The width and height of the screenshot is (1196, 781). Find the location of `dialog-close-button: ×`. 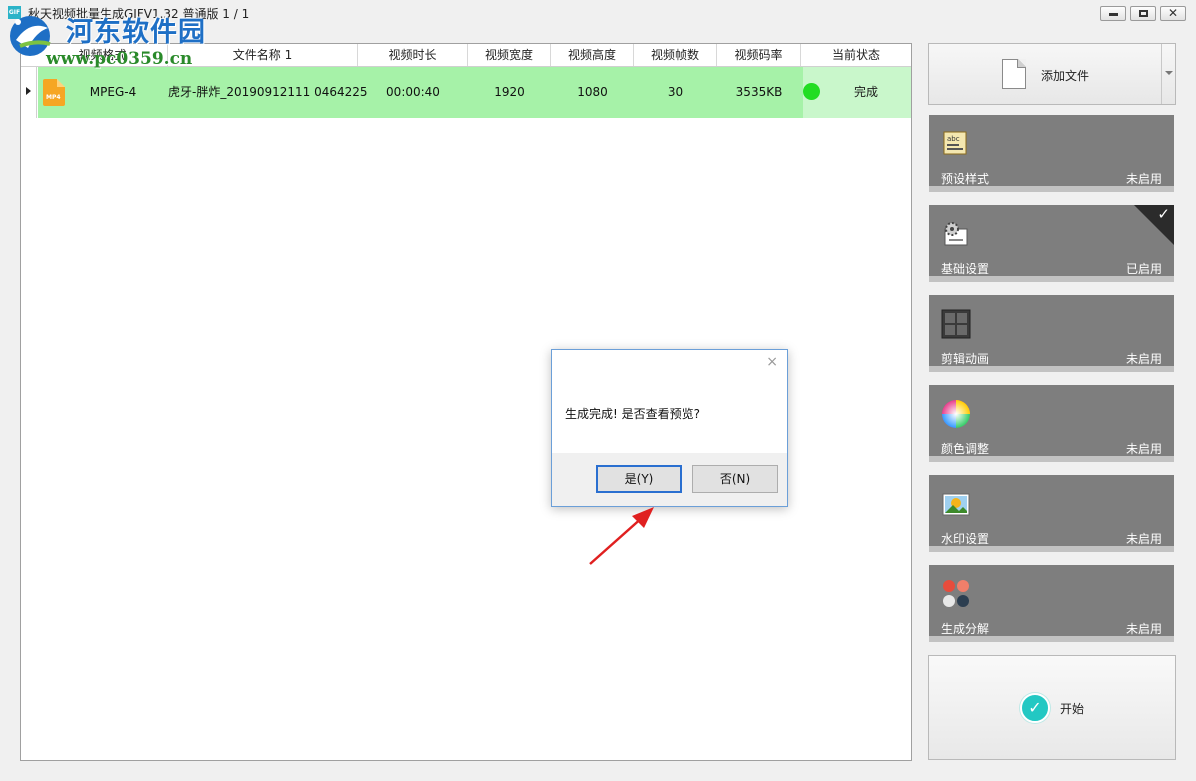

dialog-close-button: × is located at coordinates (772, 362).